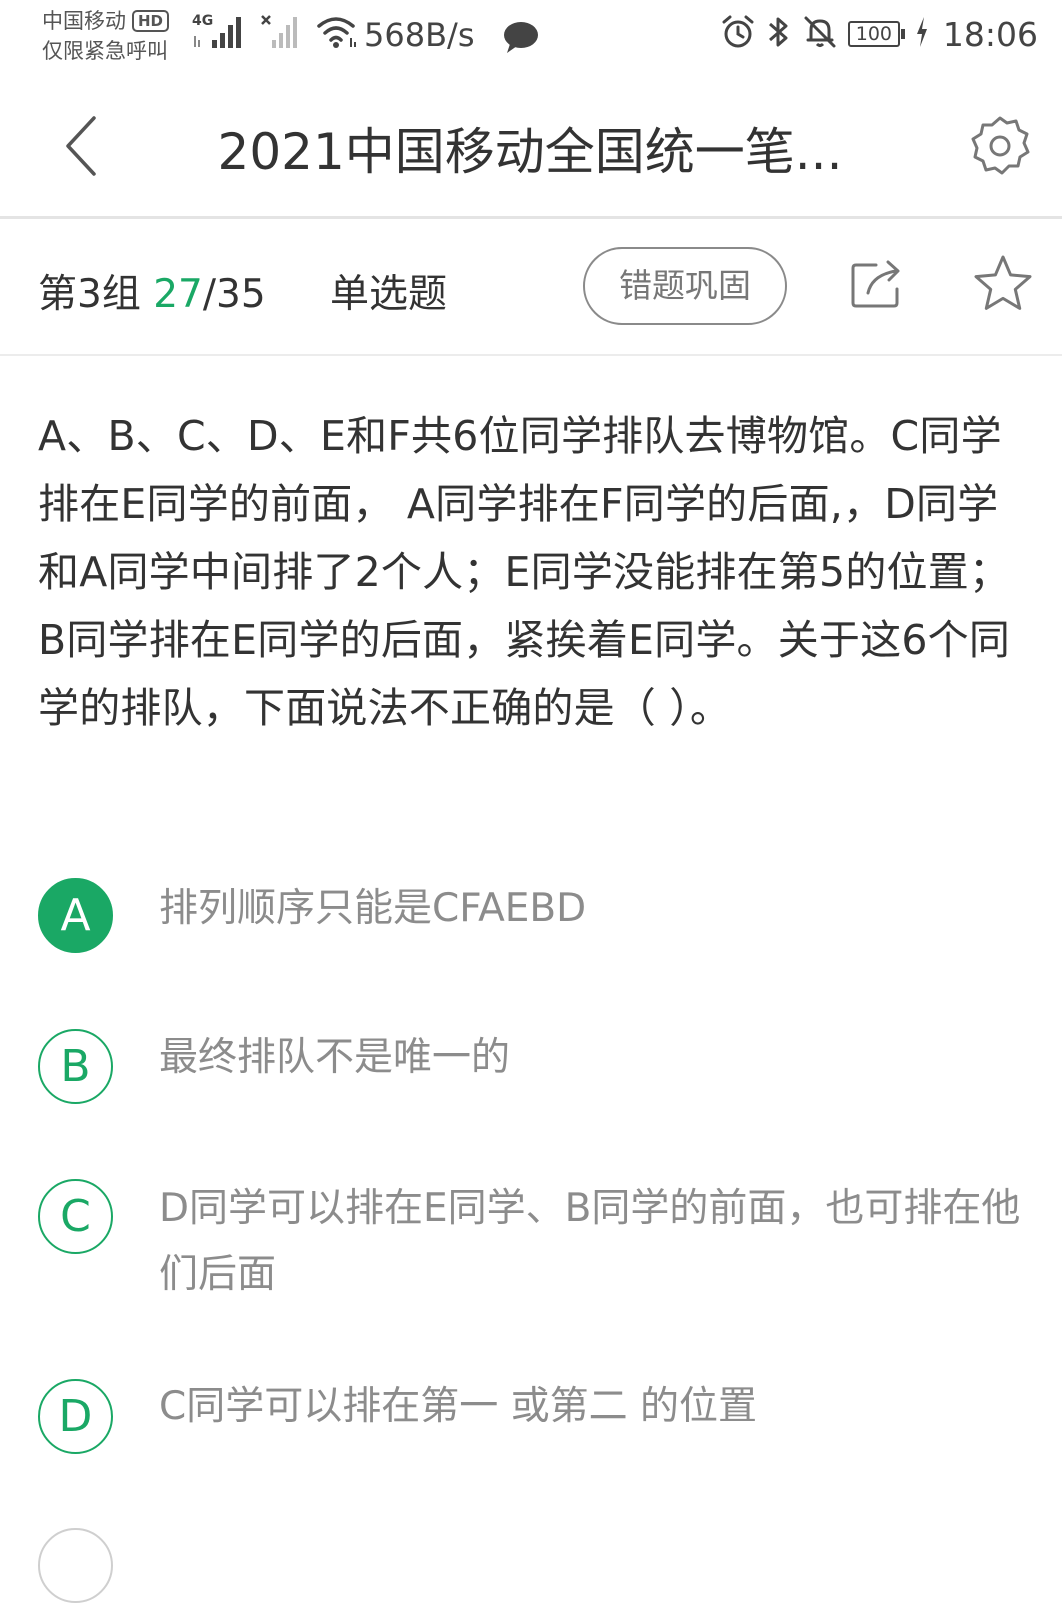  What do you see at coordinates (89, 294) in the screenshot?
I see `group-label: 第3组` at bounding box center [89, 294].